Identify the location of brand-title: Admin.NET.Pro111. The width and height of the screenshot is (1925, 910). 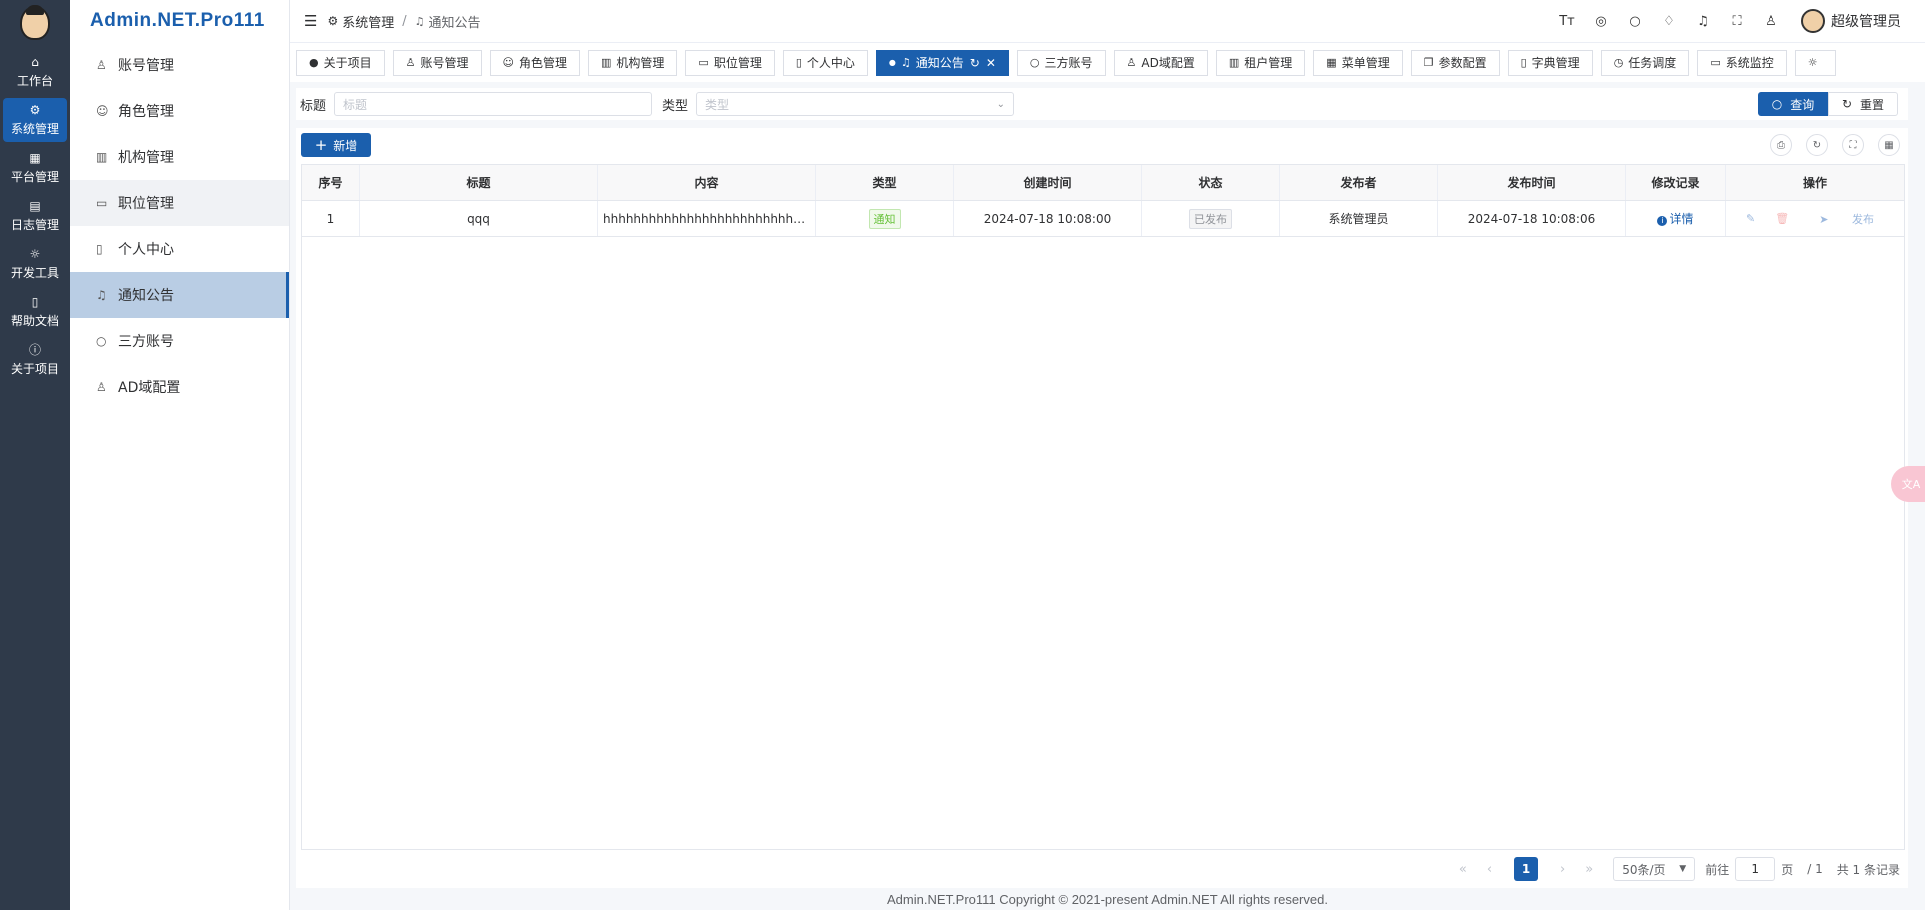
(177, 20).